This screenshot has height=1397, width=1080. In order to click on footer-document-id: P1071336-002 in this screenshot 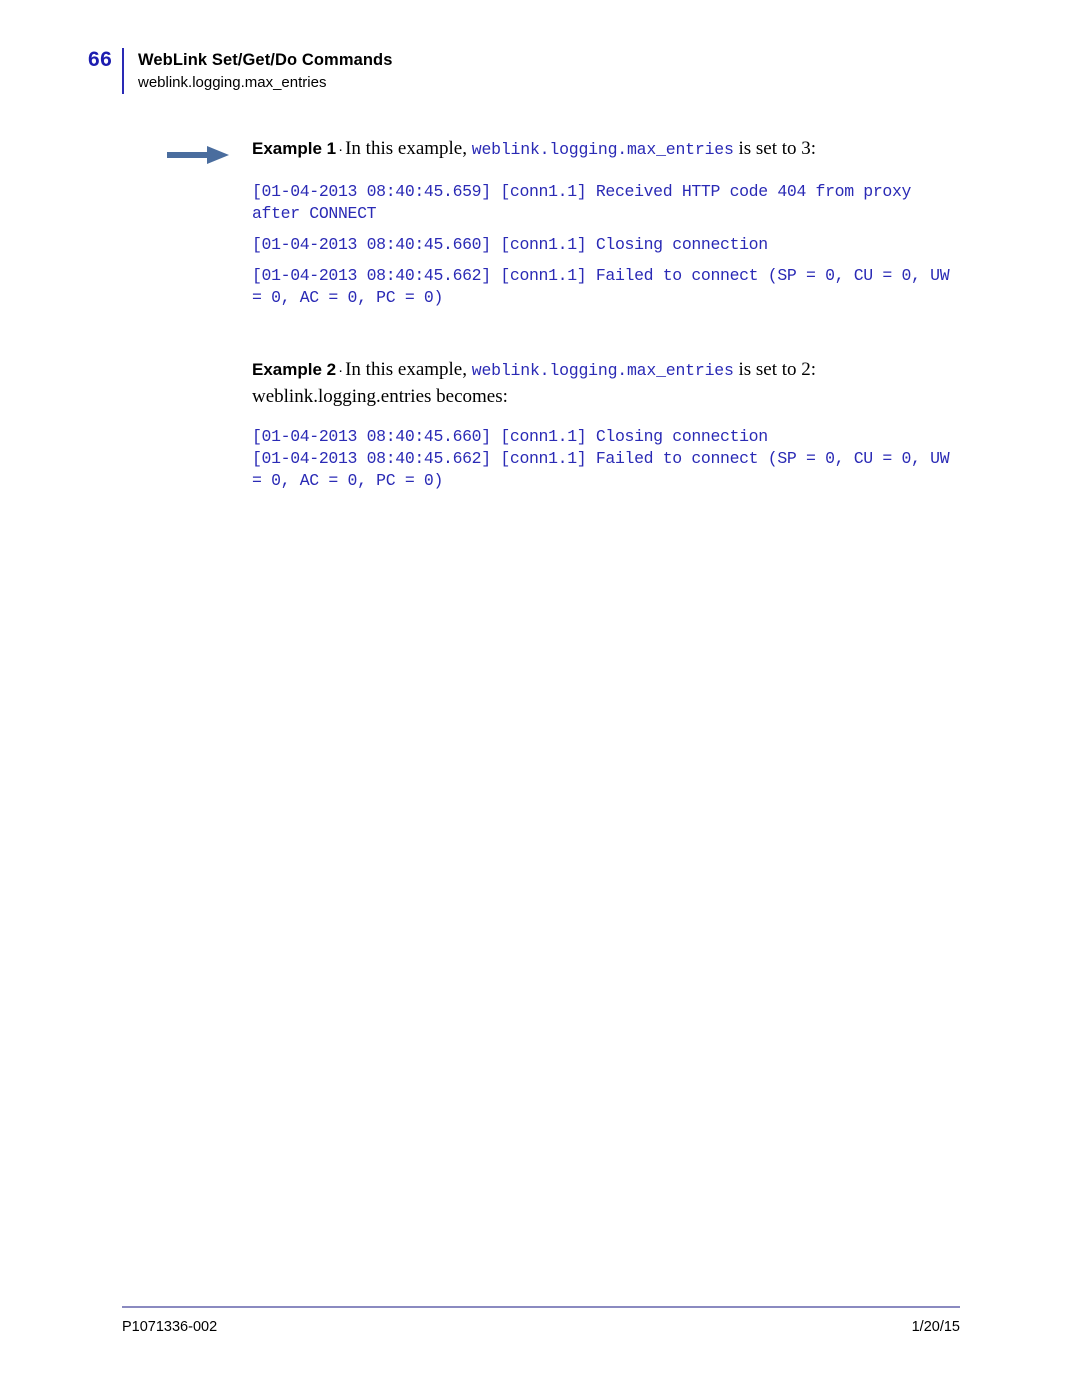, I will do `click(170, 1327)`.